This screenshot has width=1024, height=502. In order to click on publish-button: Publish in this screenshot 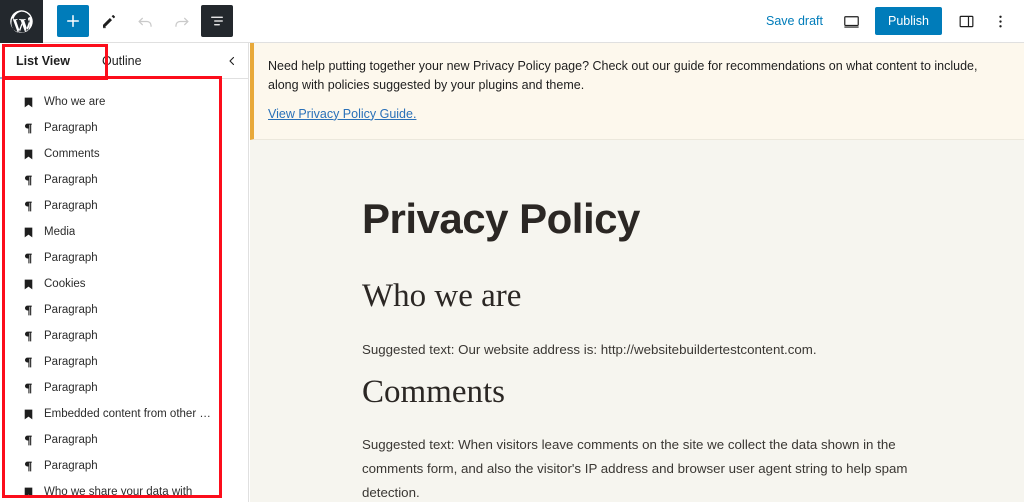, I will do `click(908, 21)`.